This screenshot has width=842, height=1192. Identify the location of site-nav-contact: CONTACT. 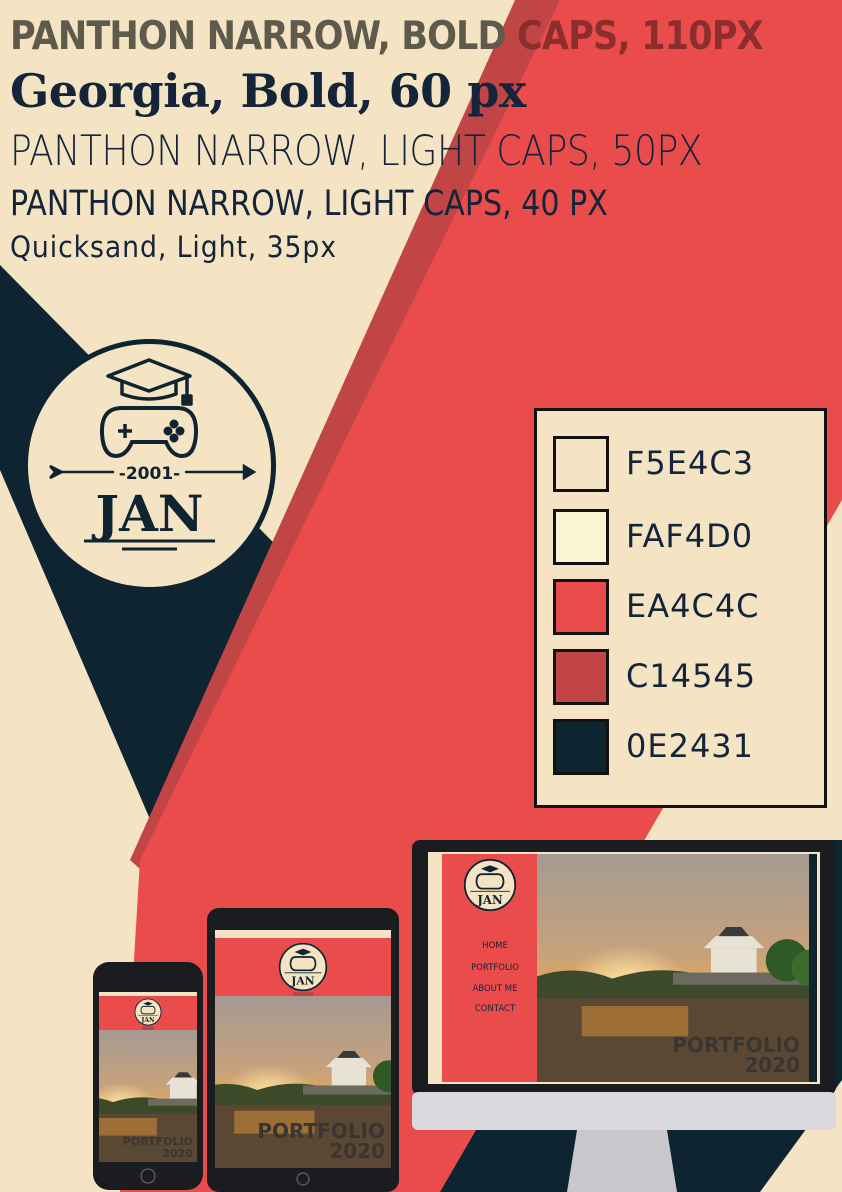
(495, 1009).